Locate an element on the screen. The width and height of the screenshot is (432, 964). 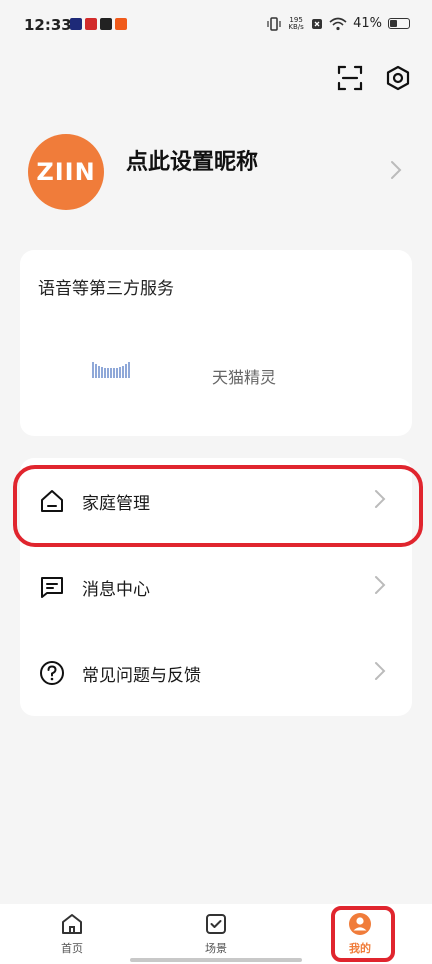
profile-icon is located at coordinates (360, 924).